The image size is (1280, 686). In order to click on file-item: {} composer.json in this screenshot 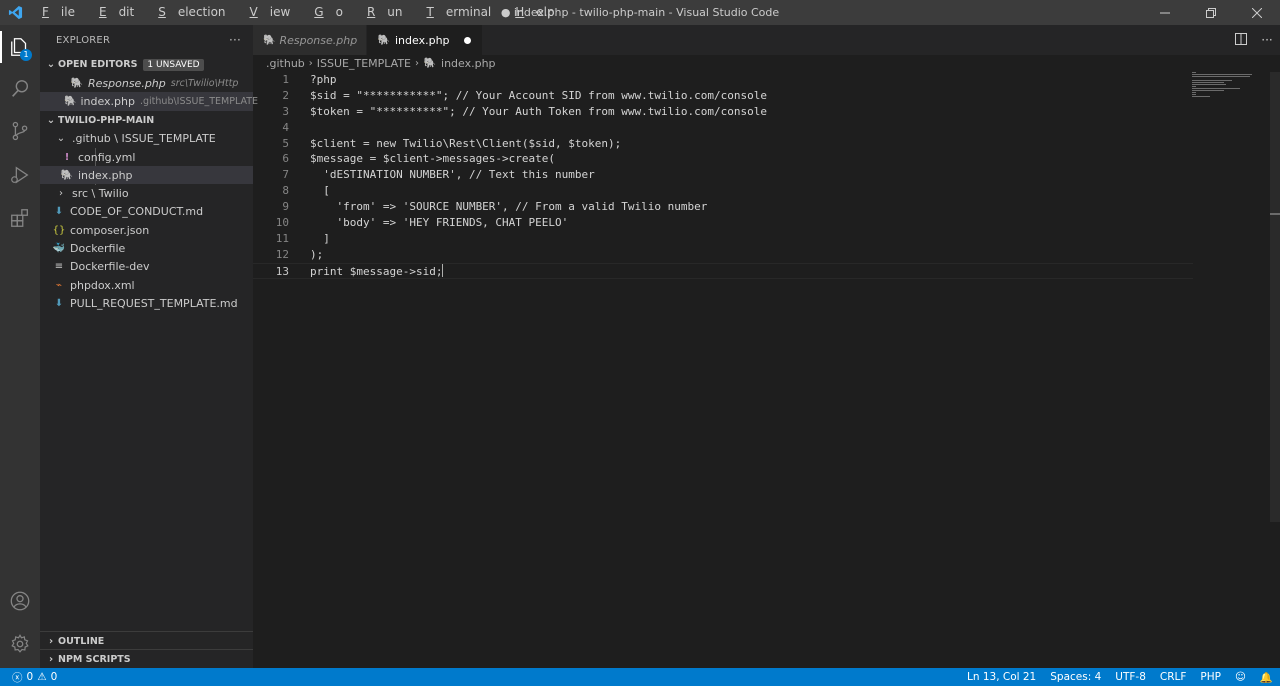, I will do `click(146, 230)`.